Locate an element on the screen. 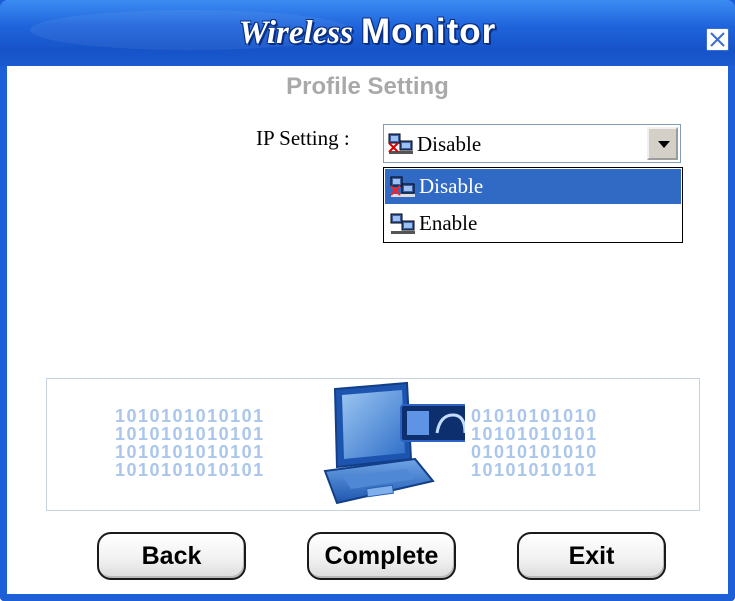  title-monitor: Monitor is located at coordinates (428, 31).